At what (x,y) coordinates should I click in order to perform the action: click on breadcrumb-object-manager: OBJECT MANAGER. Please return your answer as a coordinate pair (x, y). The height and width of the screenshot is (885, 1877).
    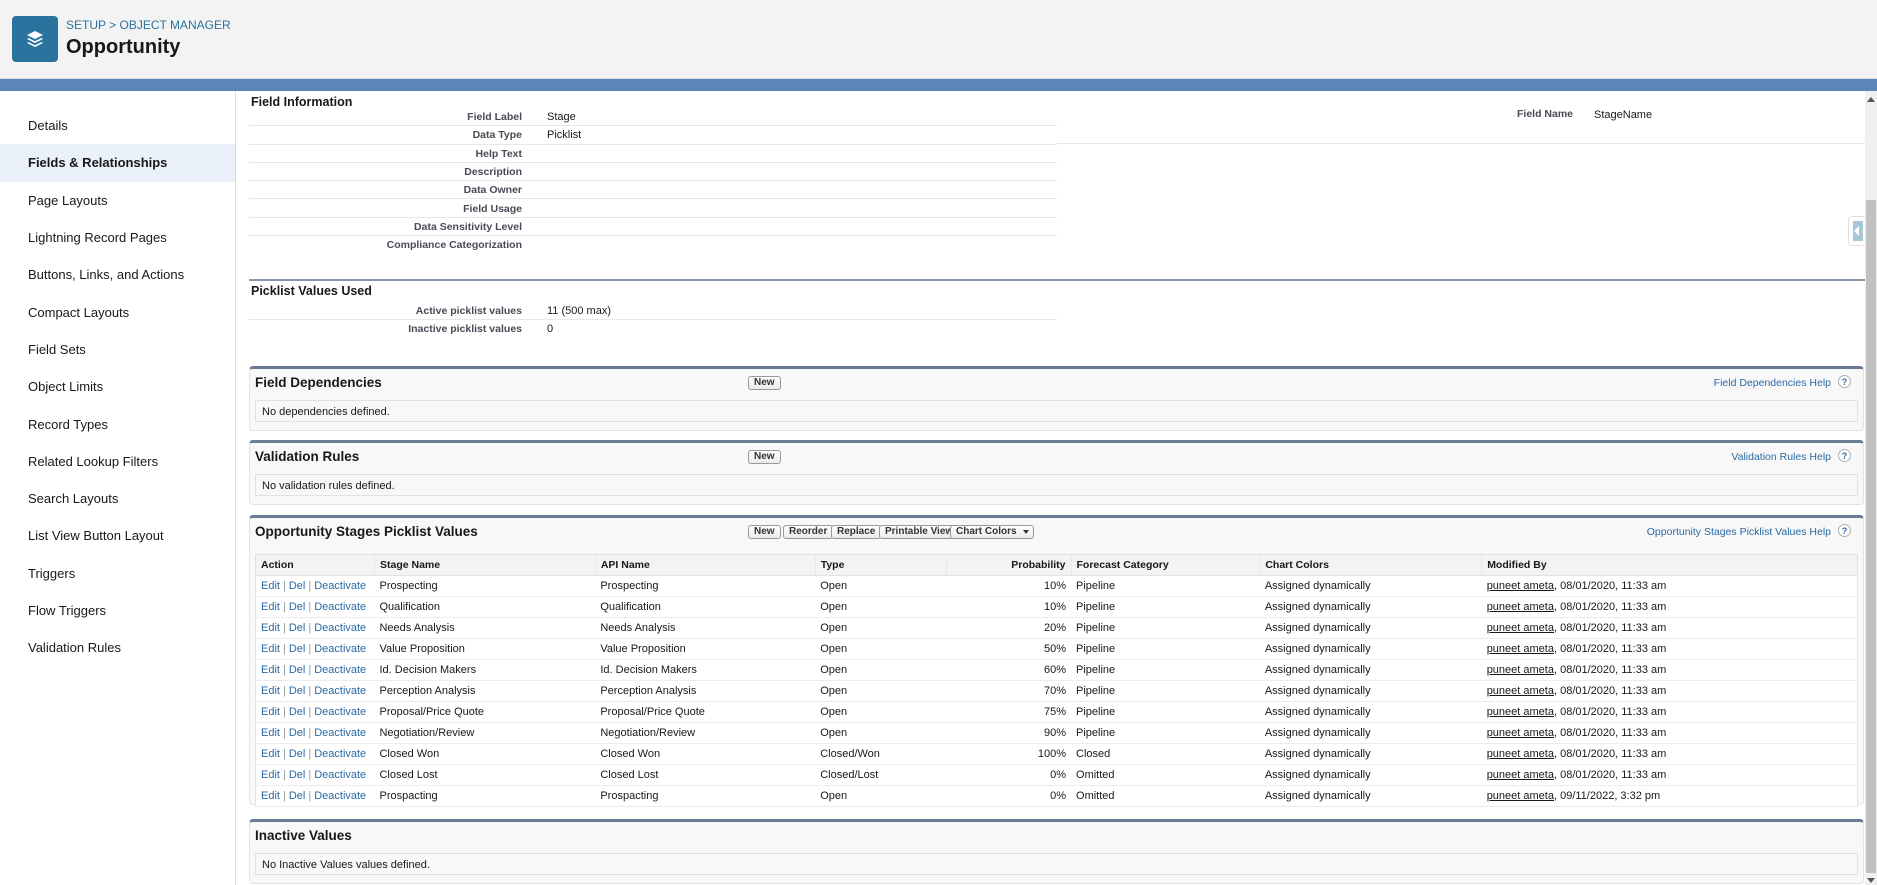
    Looking at the image, I should click on (174, 25).